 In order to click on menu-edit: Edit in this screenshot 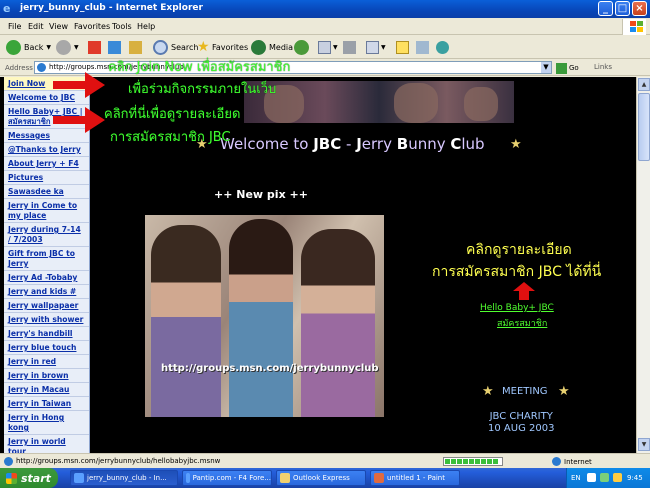, I will do `click(36, 26)`.